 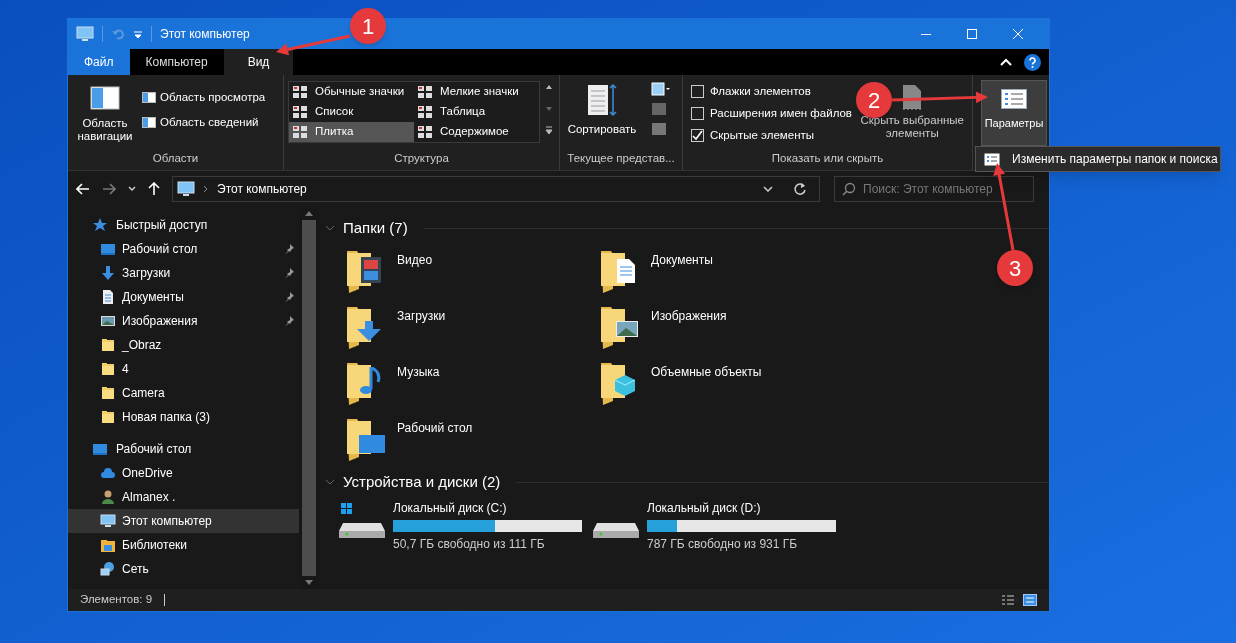 I want to click on collapse-icon, so click(x=1006, y=62).